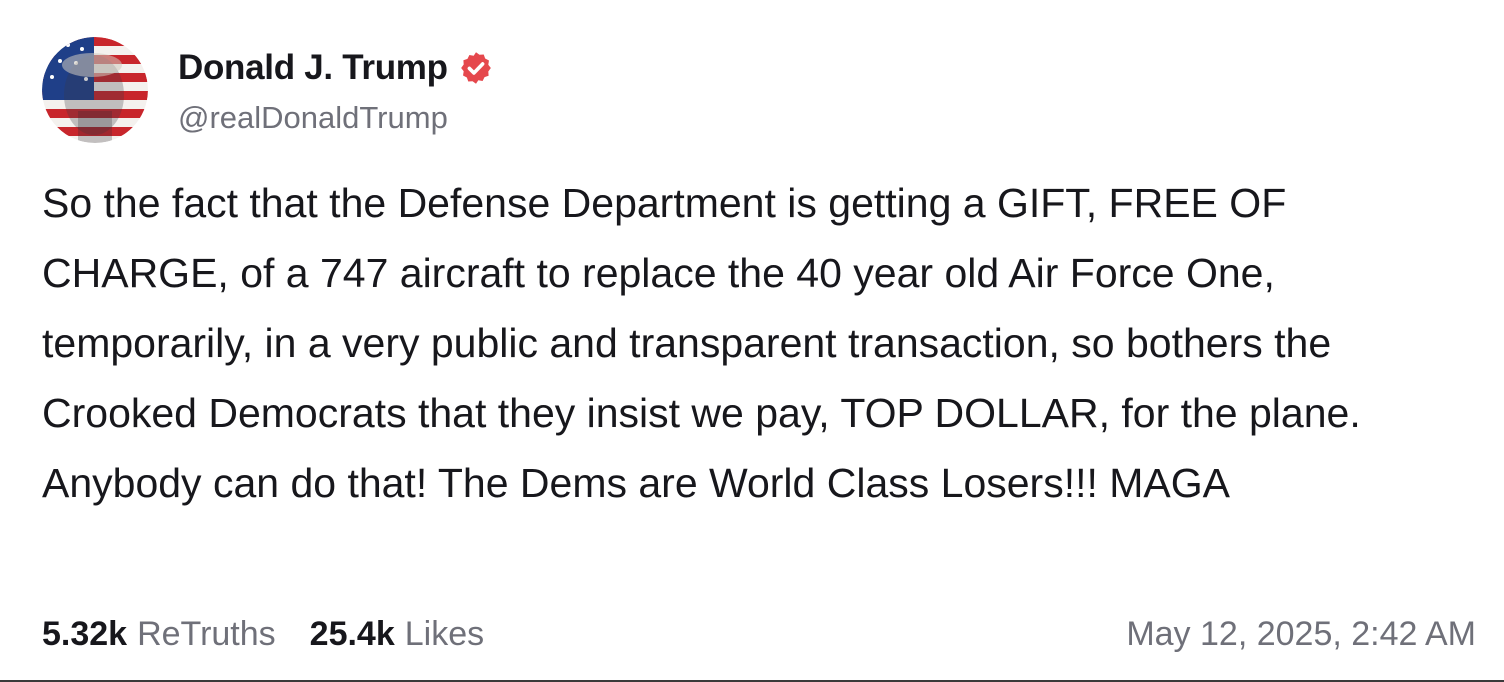 The height and width of the screenshot is (682, 1504). I want to click on avatar-image, so click(95, 90).